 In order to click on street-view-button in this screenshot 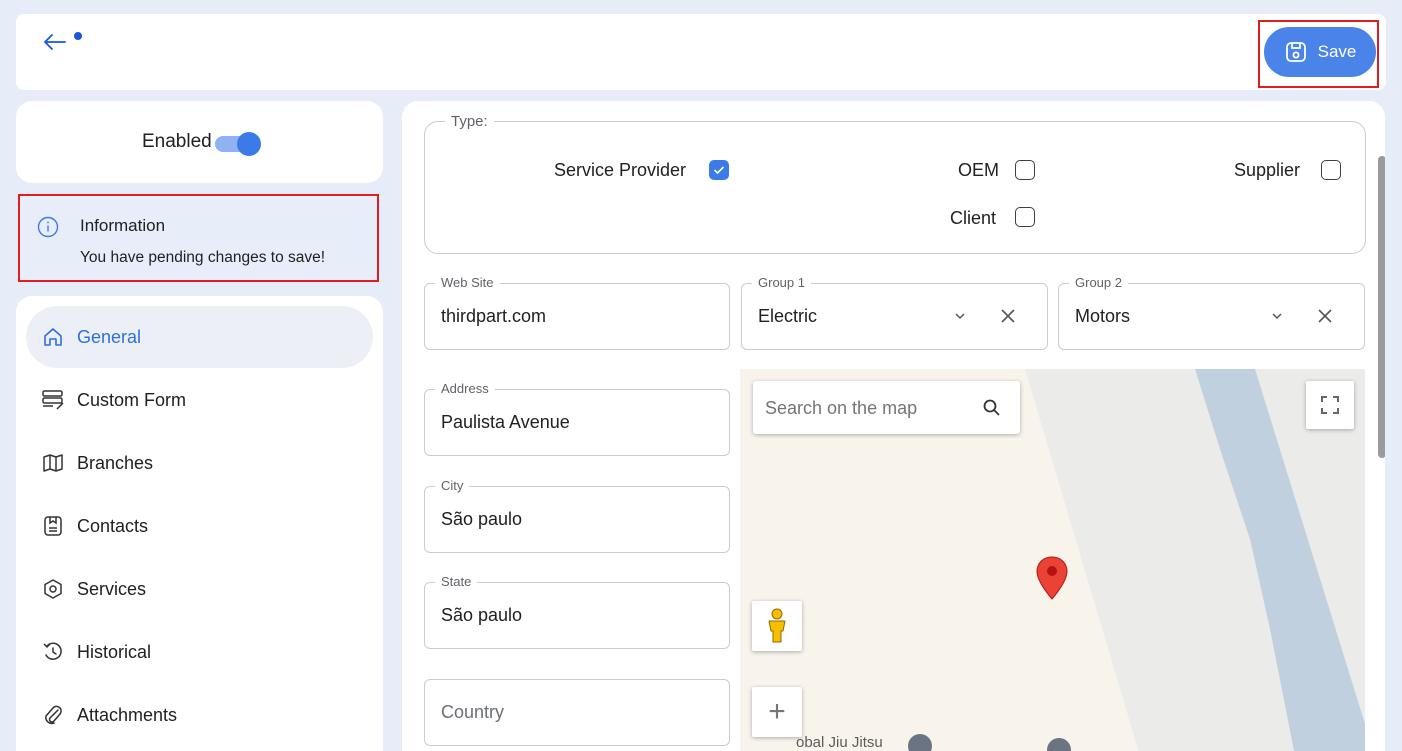, I will do `click(777, 626)`.